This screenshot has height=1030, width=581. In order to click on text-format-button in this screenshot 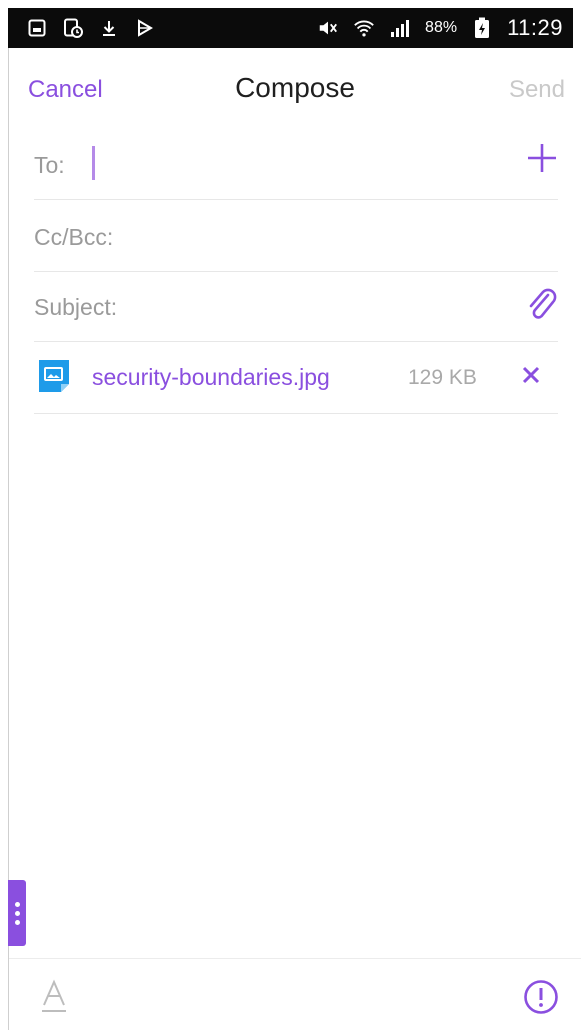, I will do `click(54, 997)`.